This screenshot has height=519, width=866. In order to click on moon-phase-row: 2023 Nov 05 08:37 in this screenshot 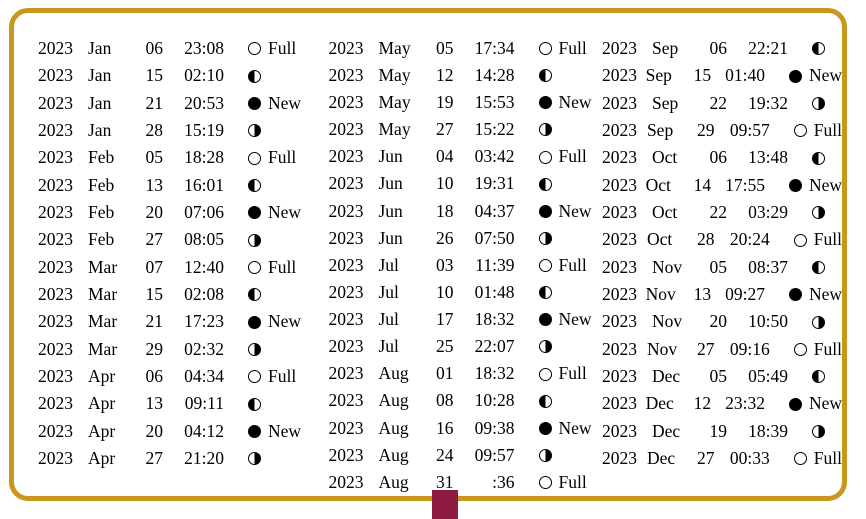, I will do `click(722, 267)`.